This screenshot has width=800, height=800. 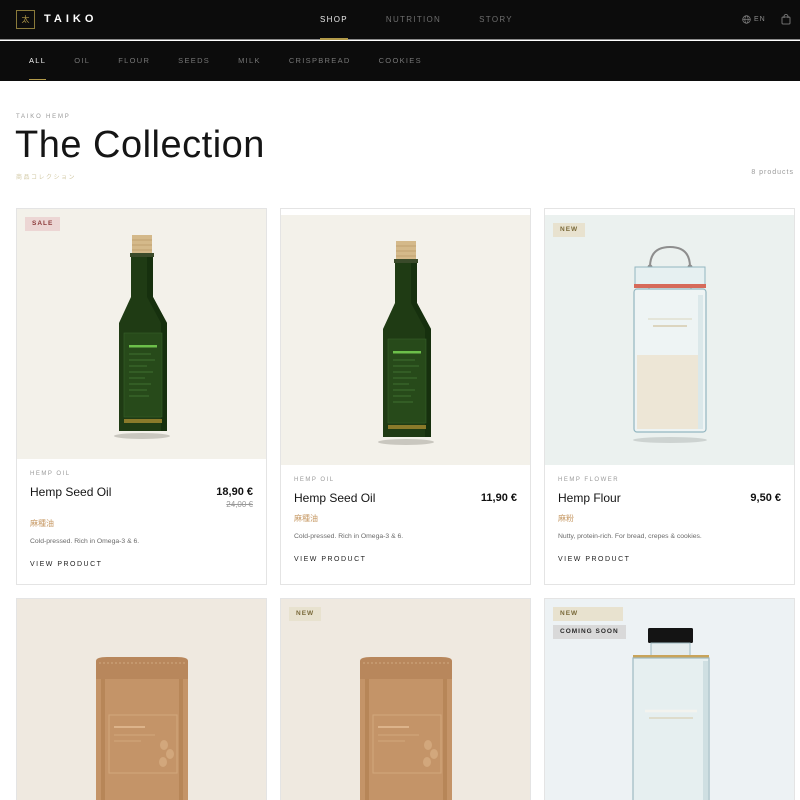 What do you see at coordinates (670, 344) in the screenshot?
I see `flour-jar-icon` at bounding box center [670, 344].